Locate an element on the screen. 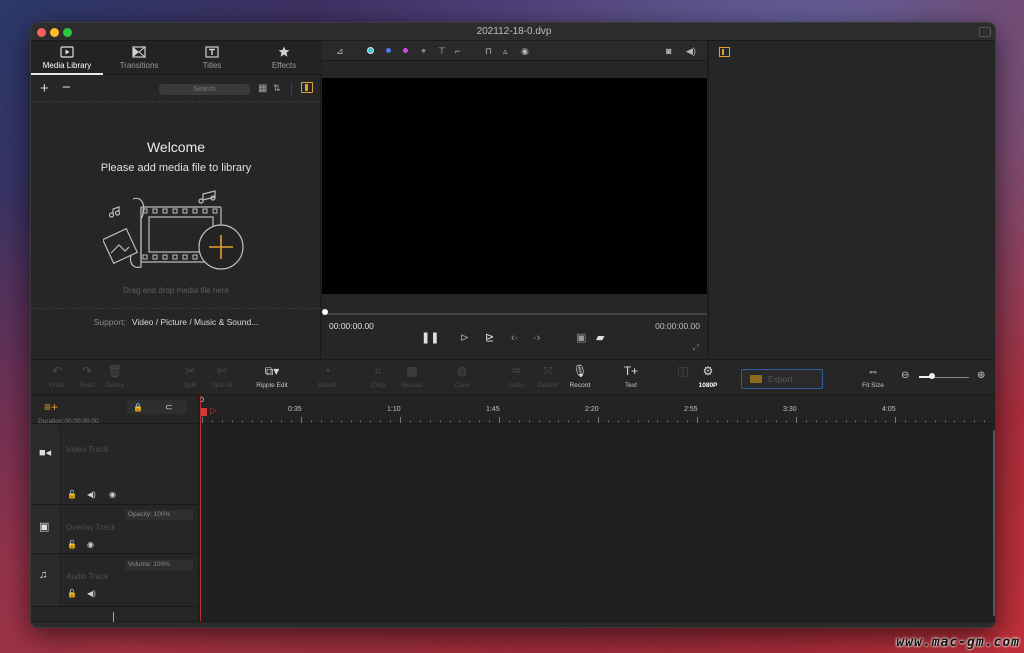  audio-track-name: Audio Track is located at coordinates (87, 576).